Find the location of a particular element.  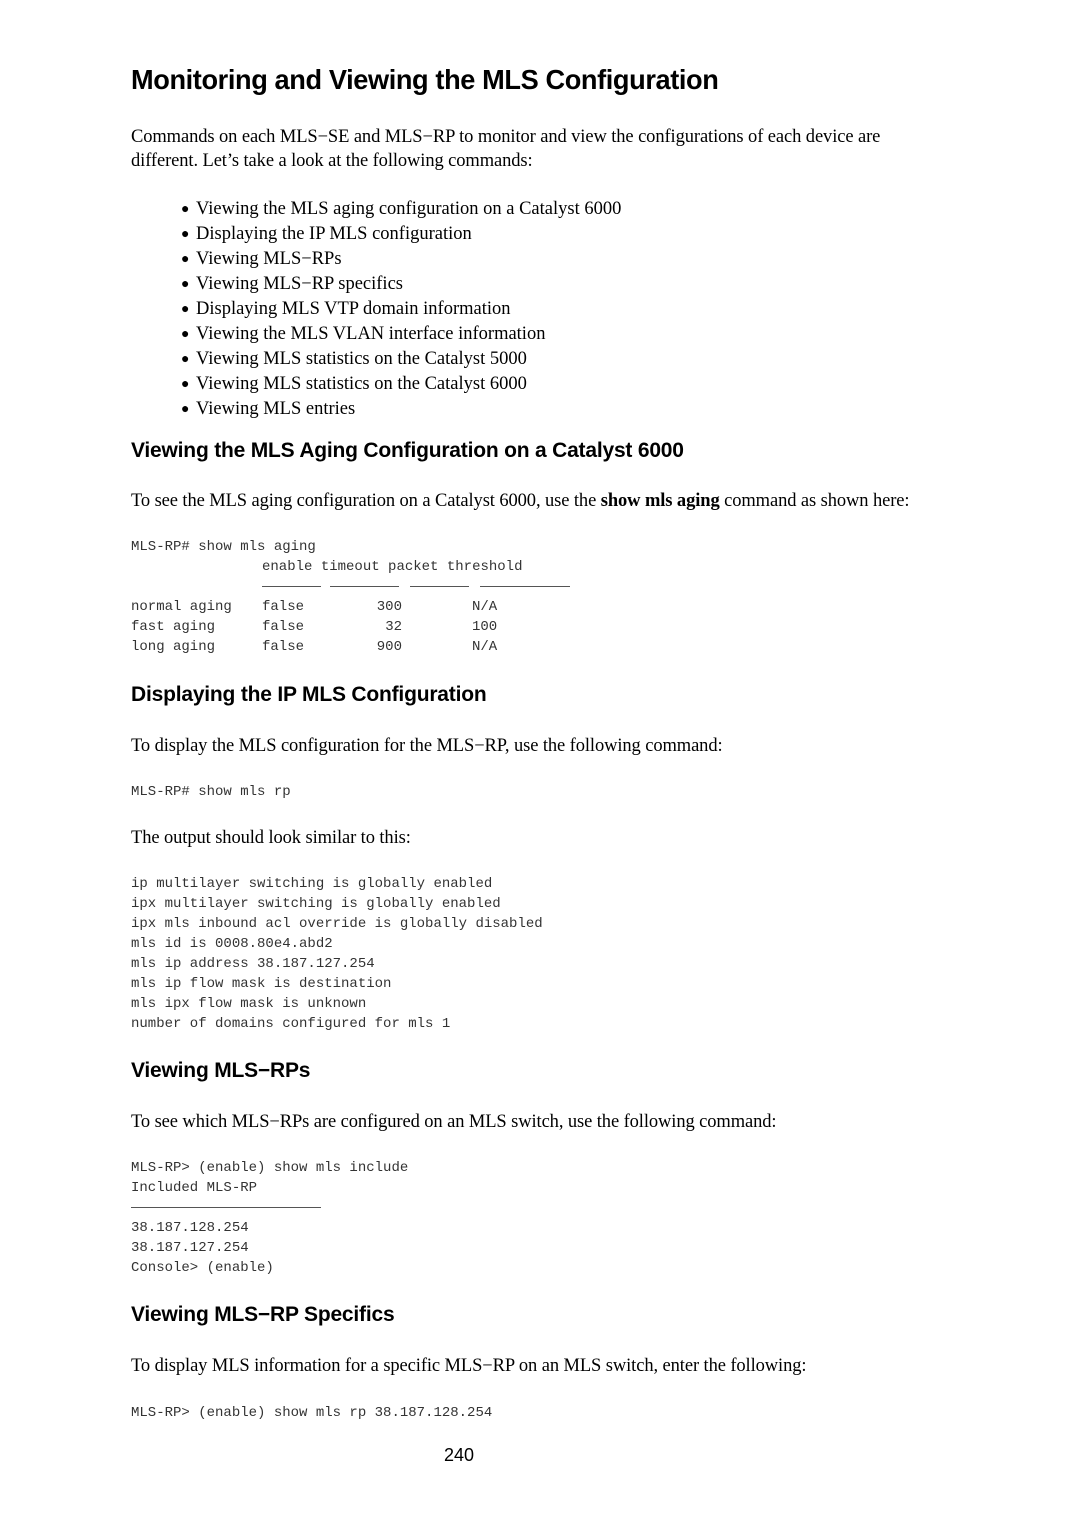

code-line: Included MLS-RP is located at coordinates (194, 1188).